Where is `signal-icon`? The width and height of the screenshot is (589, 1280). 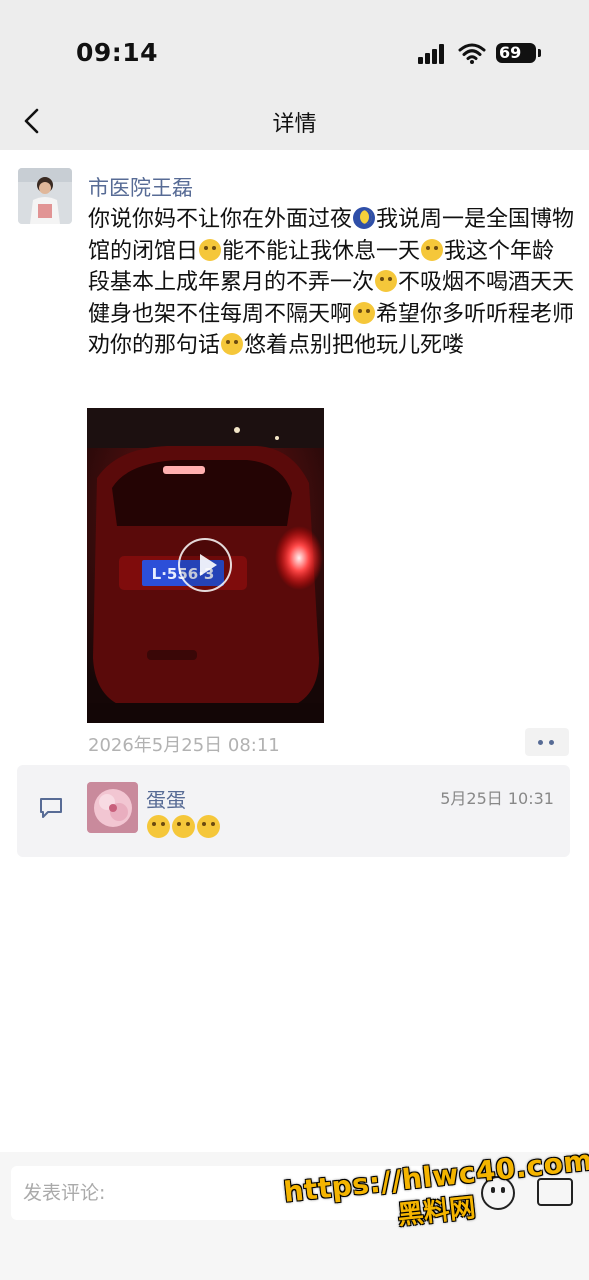
signal-icon is located at coordinates (433, 54).